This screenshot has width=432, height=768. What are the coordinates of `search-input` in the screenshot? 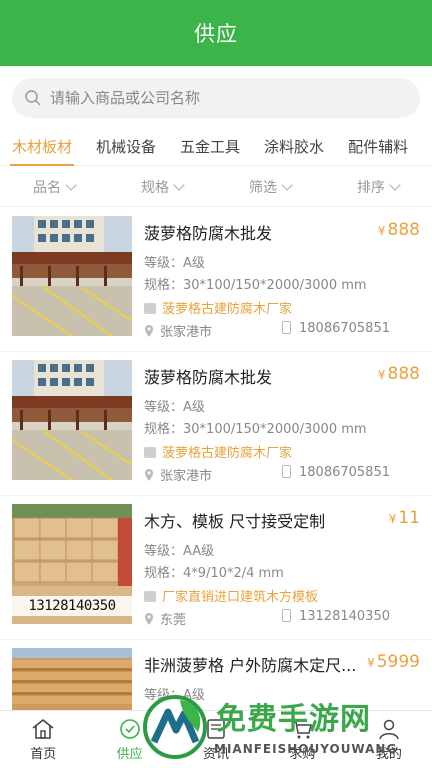 It's located at (220, 98).